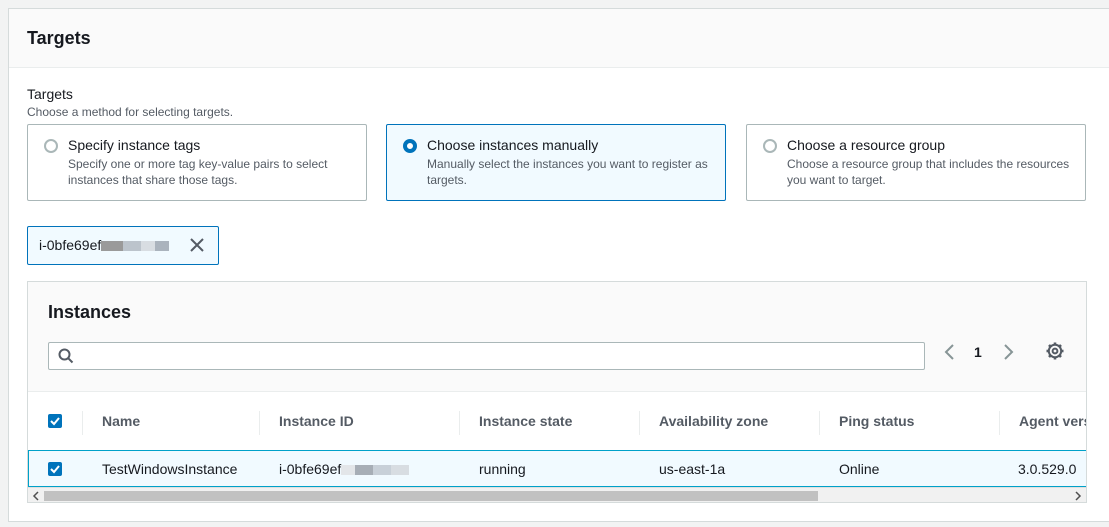  Describe the element at coordinates (197, 245) in the screenshot. I see `close-icon` at that location.